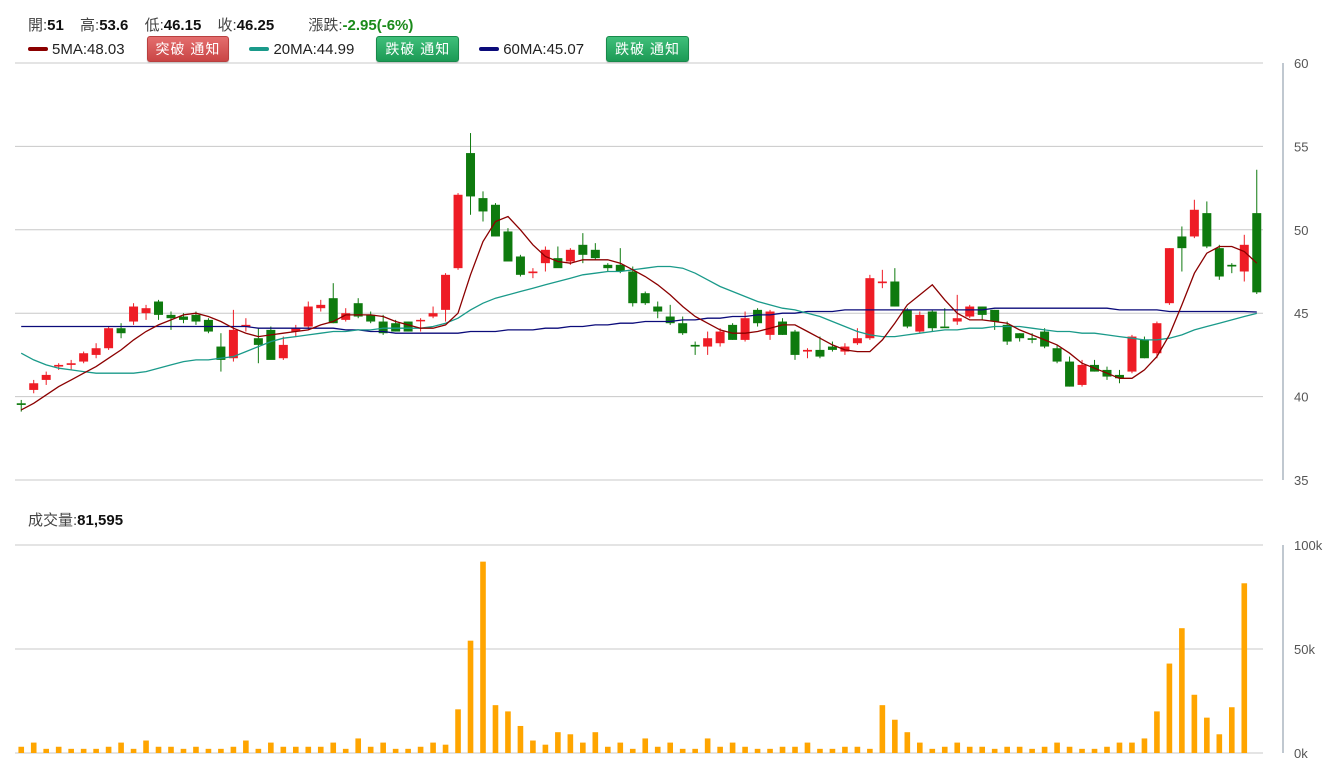 The height and width of the screenshot is (760, 1340). What do you see at coordinates (1302, 649) in the screenshot?
I see `volume-y-axis: 100k 50k 0k` at bounding box center [1302, 649].